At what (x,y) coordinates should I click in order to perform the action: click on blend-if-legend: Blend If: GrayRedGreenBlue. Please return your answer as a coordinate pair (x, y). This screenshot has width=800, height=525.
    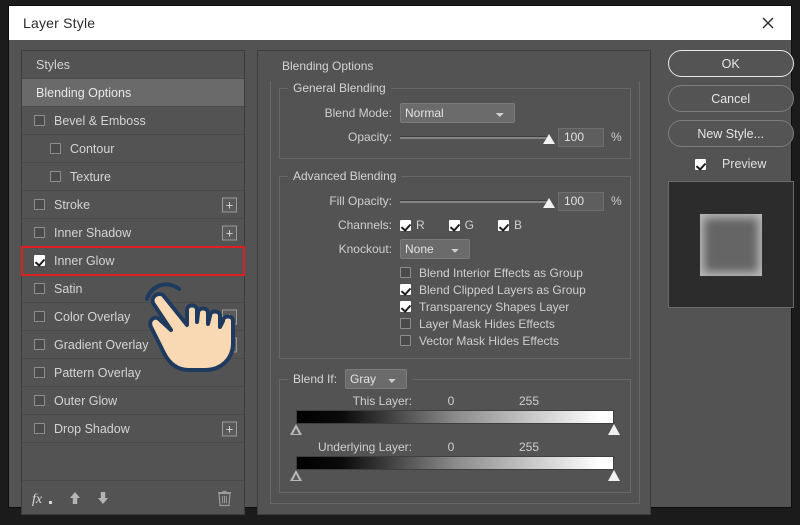
    Looking at the image, I should click on (350, 379).